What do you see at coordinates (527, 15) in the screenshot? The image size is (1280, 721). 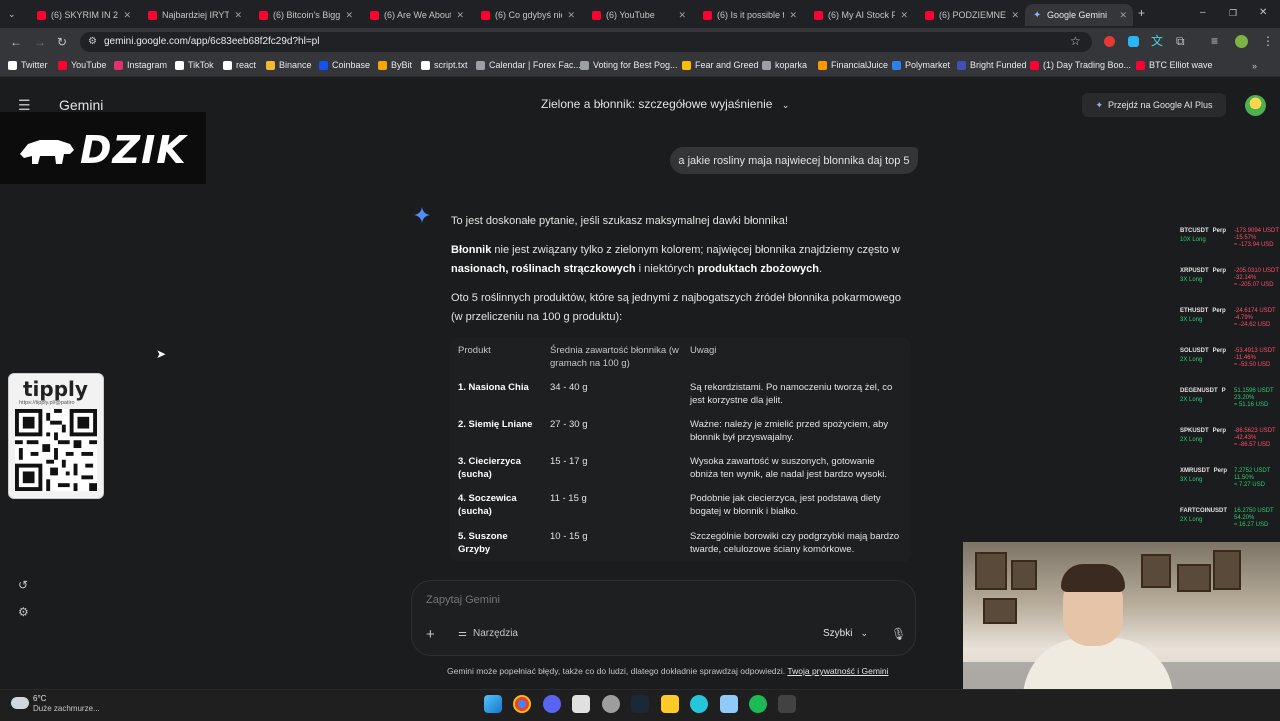 I see `browser-tab: (6) Co gdybyś nie... ✕` at bounding box center [527, 15].